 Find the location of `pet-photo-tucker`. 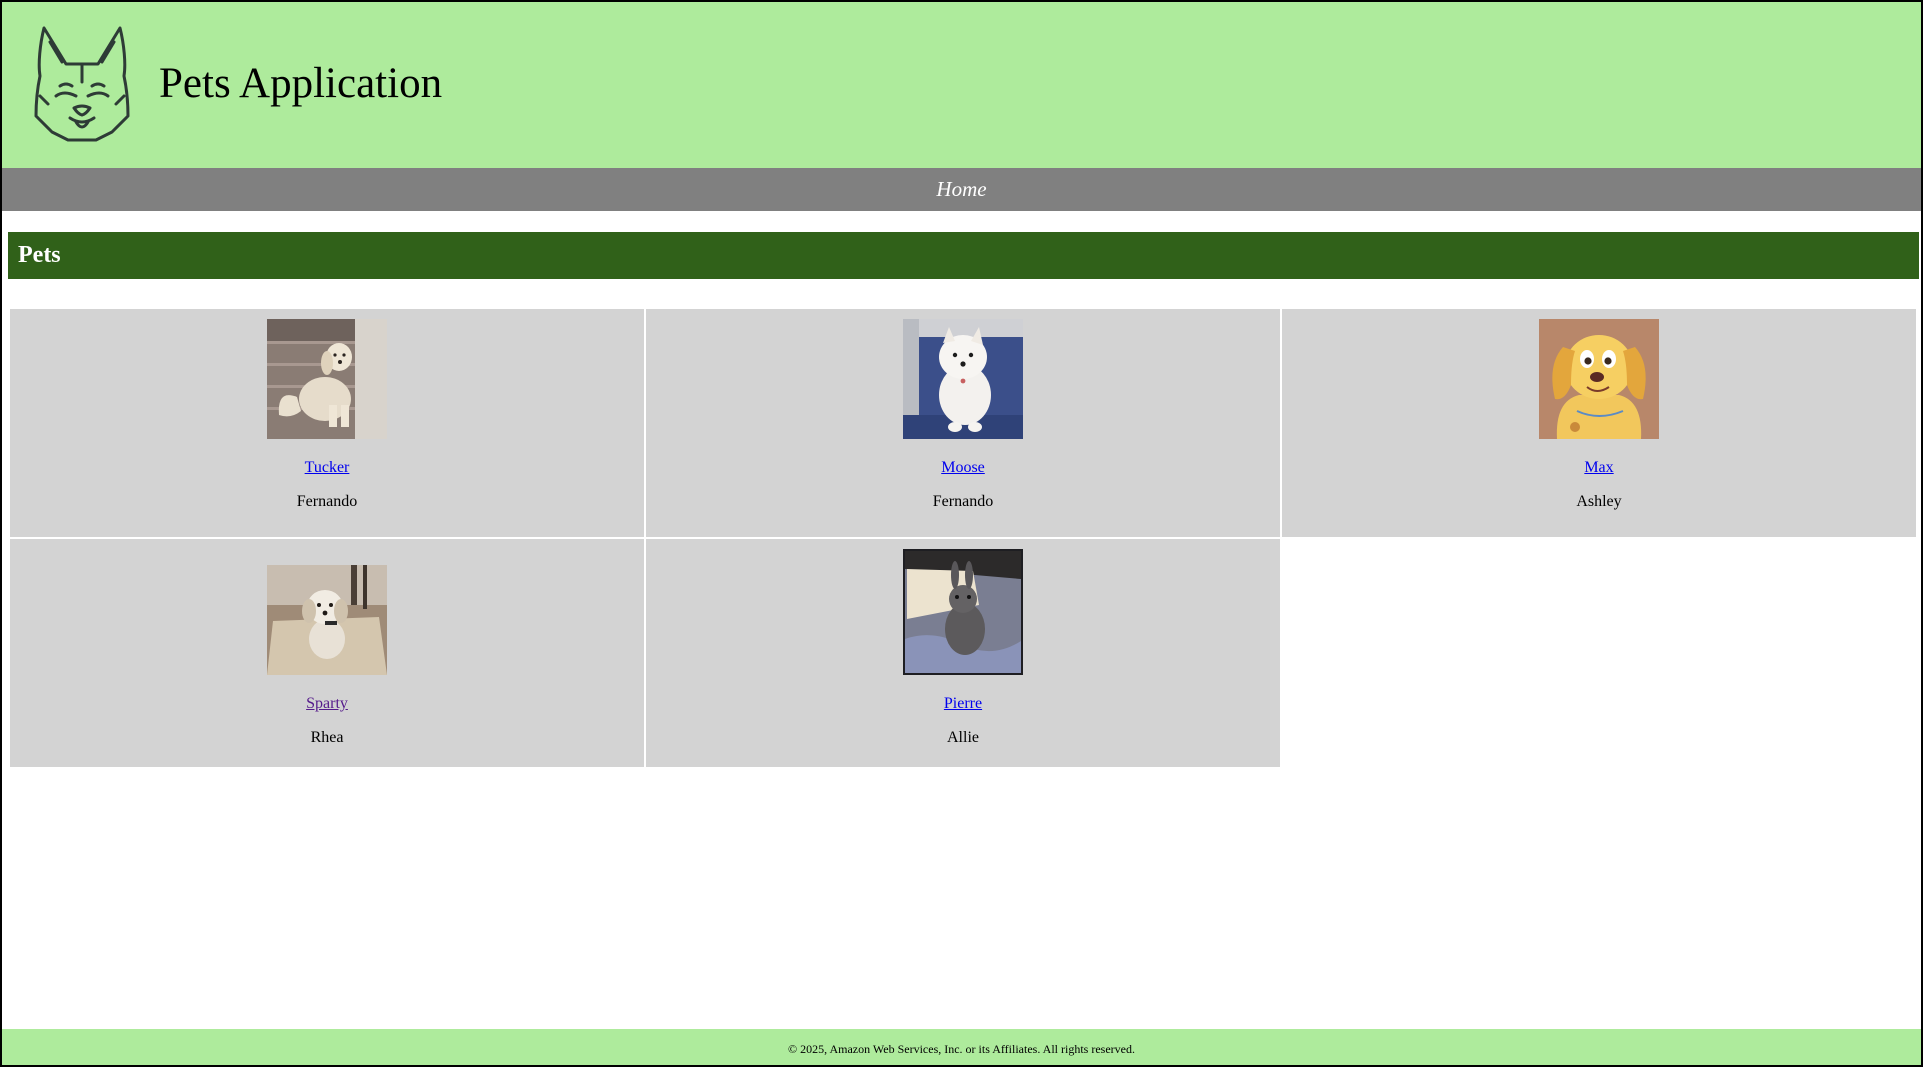

pet-photo-tucker is located at coordinates (327, 379).